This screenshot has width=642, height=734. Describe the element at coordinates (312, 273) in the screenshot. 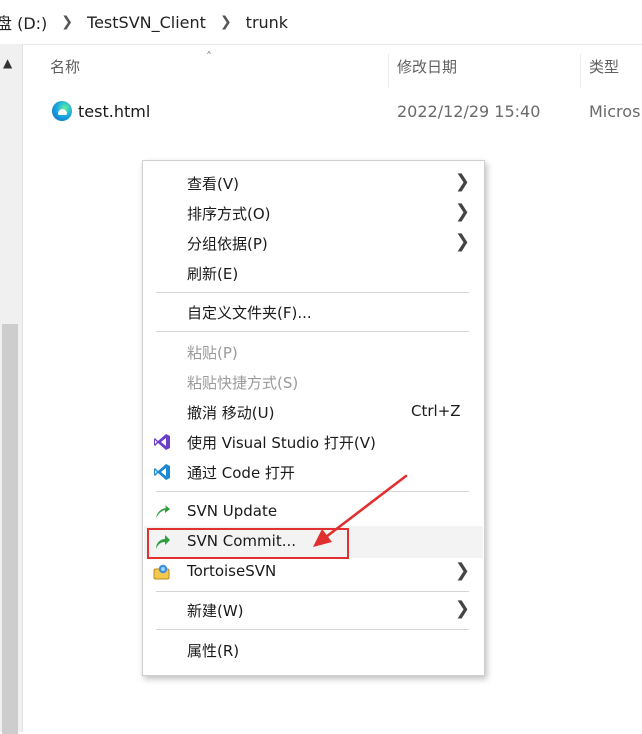

I see `menu-item-refresh: 刷新(E)` at that location.